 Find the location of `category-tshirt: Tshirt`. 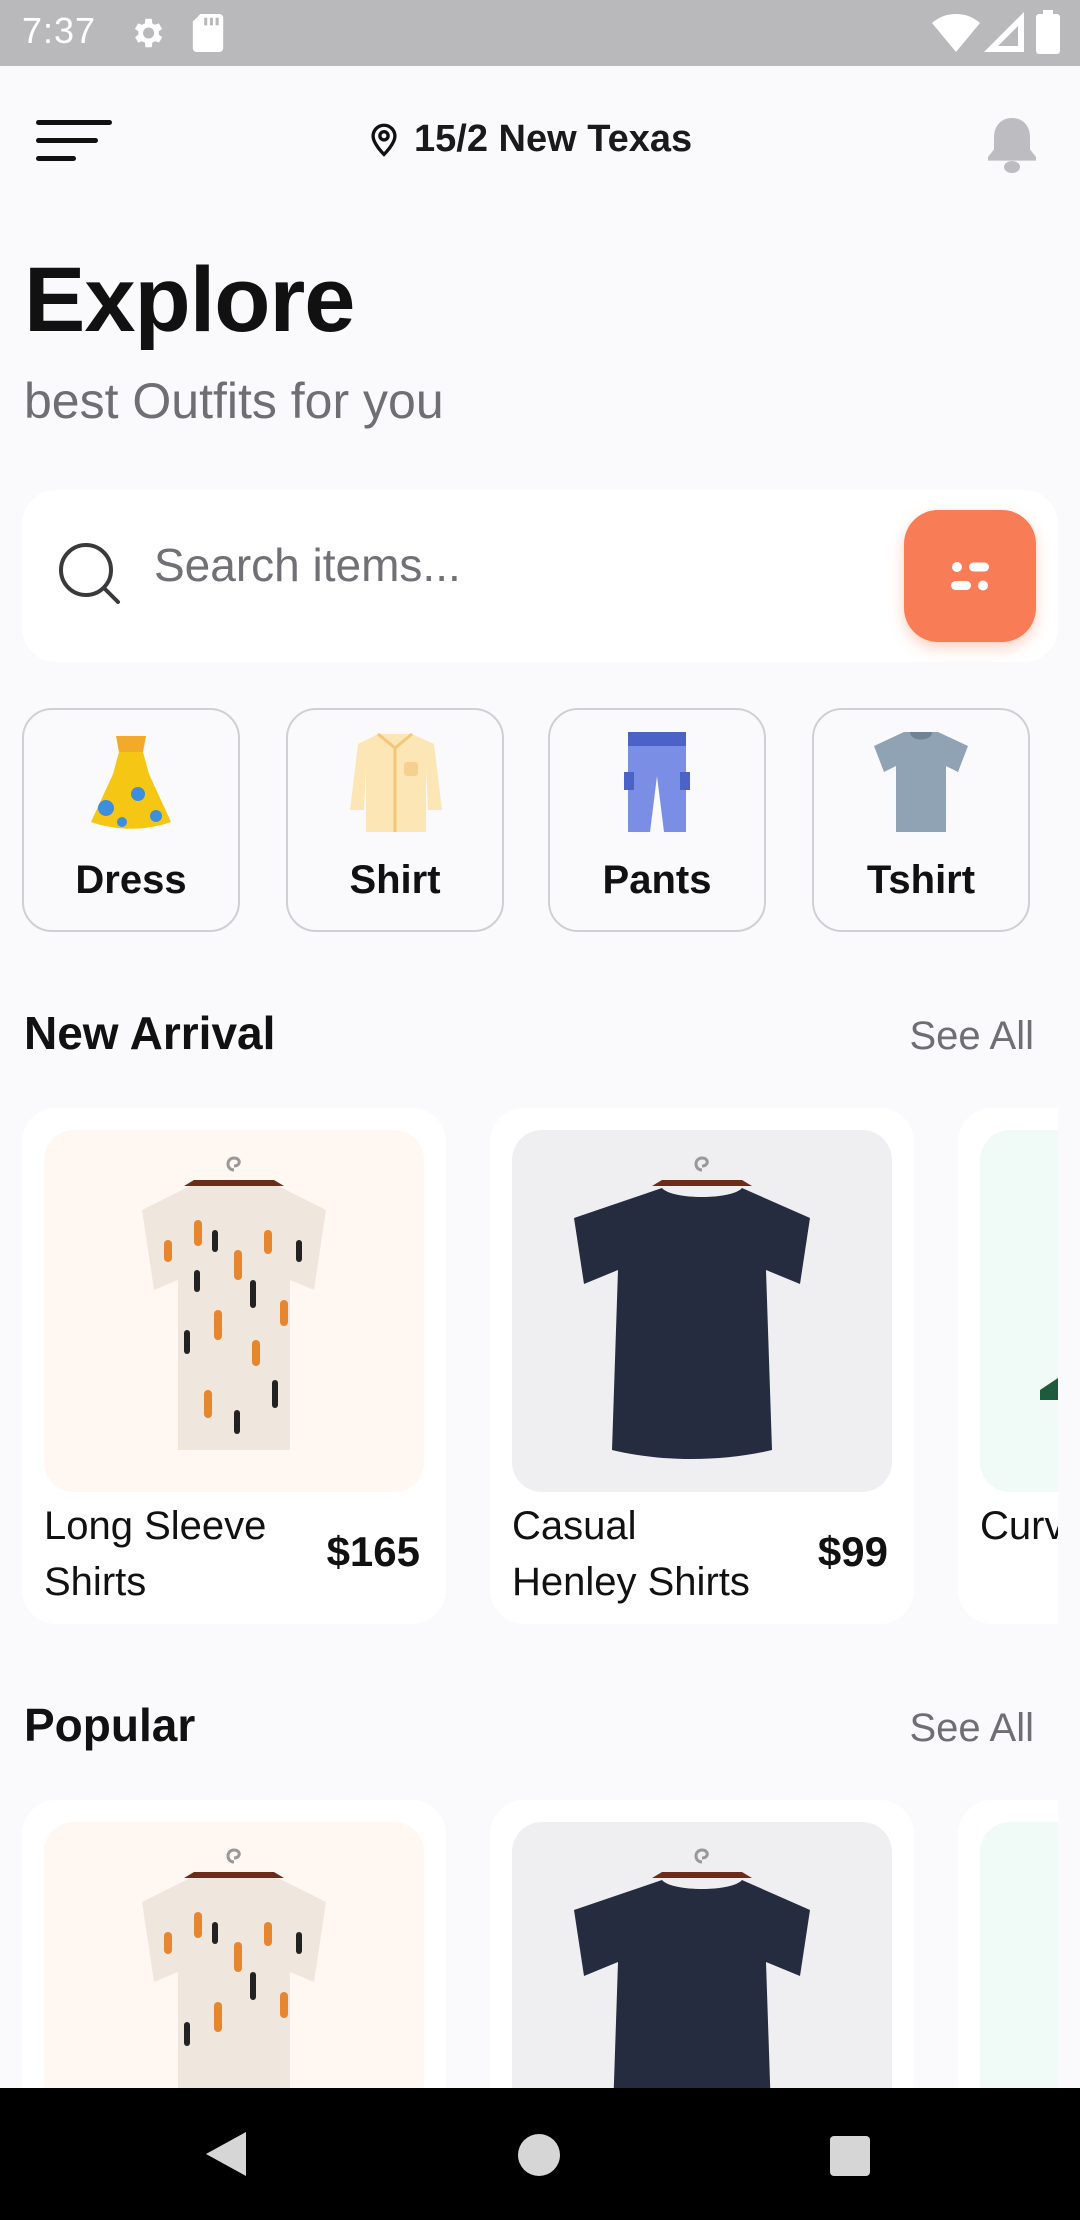

category-tshirt: Tshirt is located at coordinates (921, 820).